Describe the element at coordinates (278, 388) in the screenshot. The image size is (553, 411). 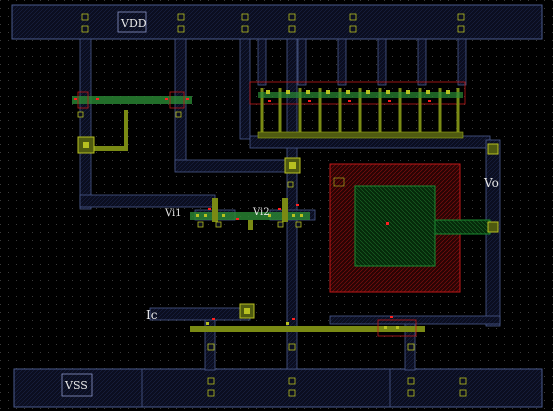
I see `vss-rail` at that location.